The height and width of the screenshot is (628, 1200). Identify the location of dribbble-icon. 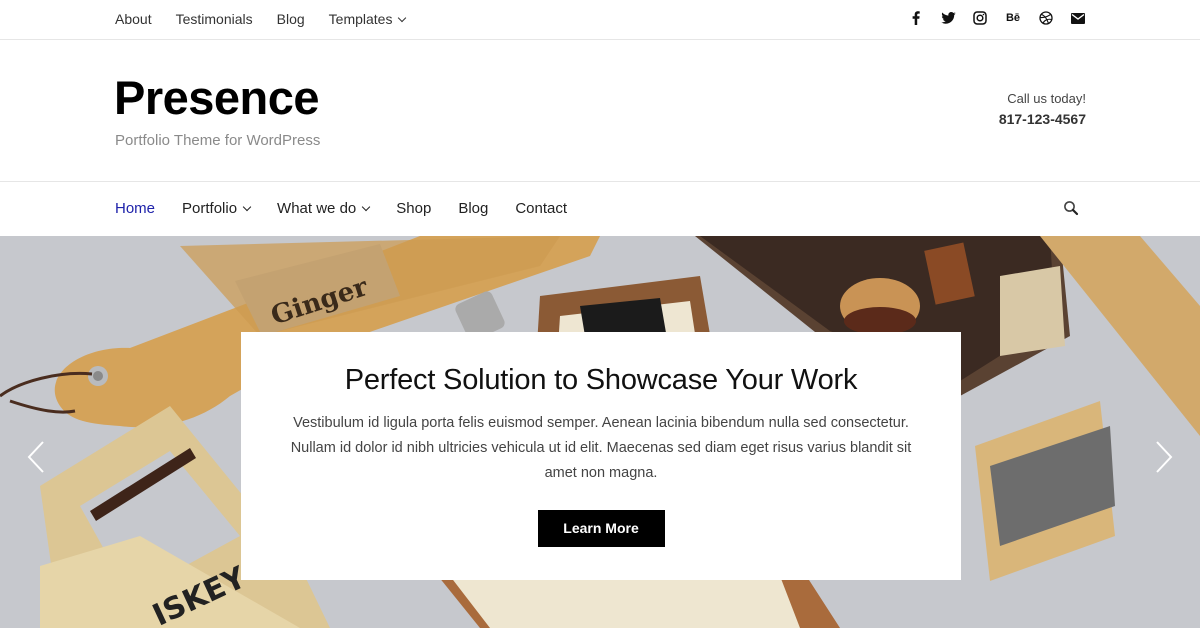
(1046, 18).